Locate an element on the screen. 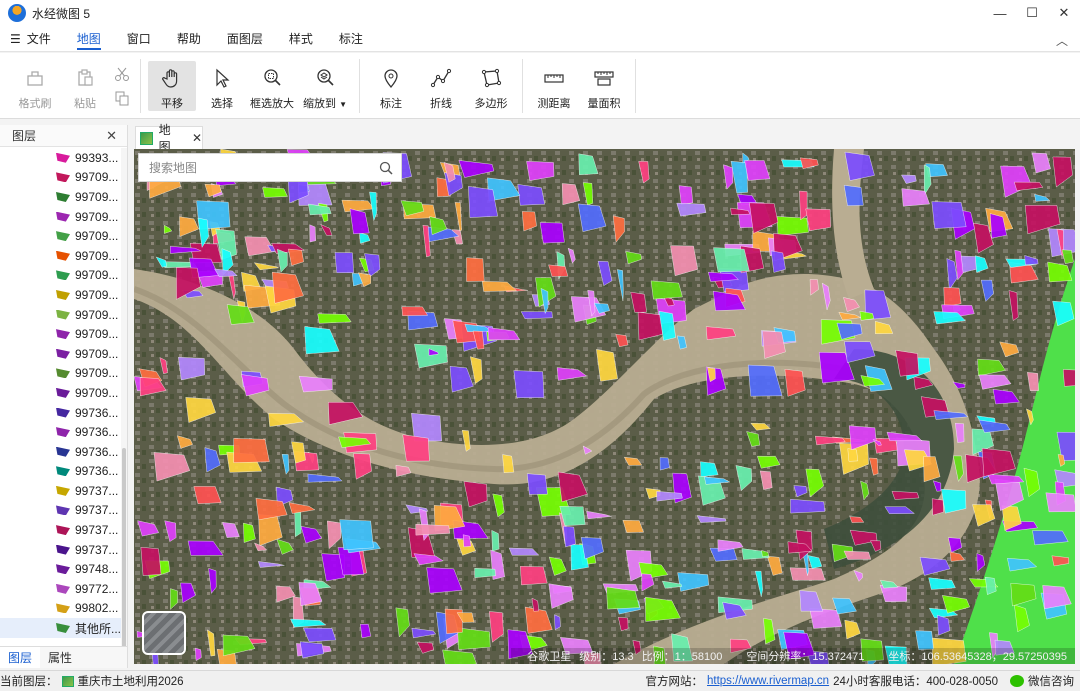  wechat-consult-button: 微信咨询 is located at coordinates (1051, 681).